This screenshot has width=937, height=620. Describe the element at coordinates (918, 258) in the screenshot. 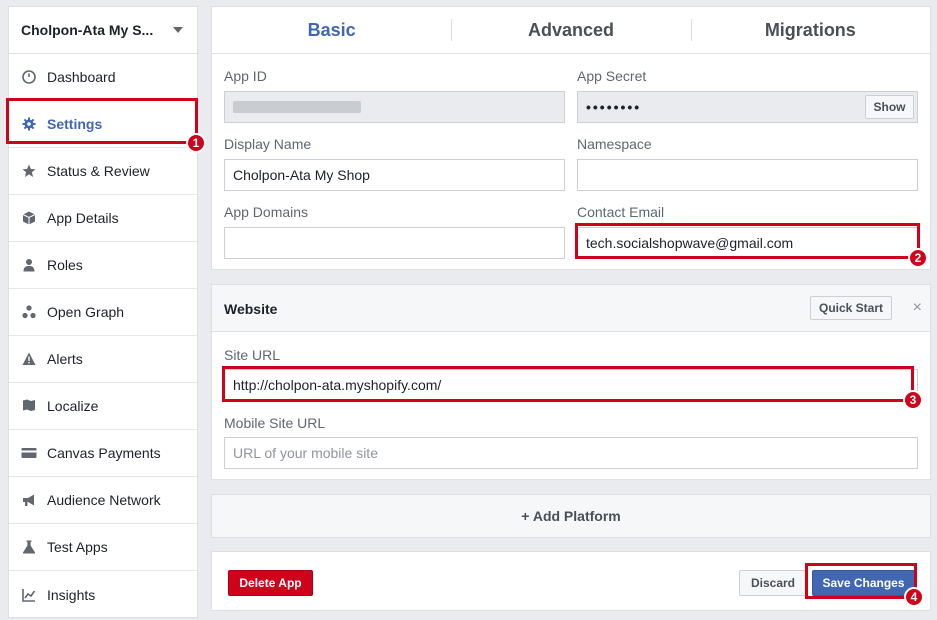

I see `annotation-badge-2: 2` at that location.